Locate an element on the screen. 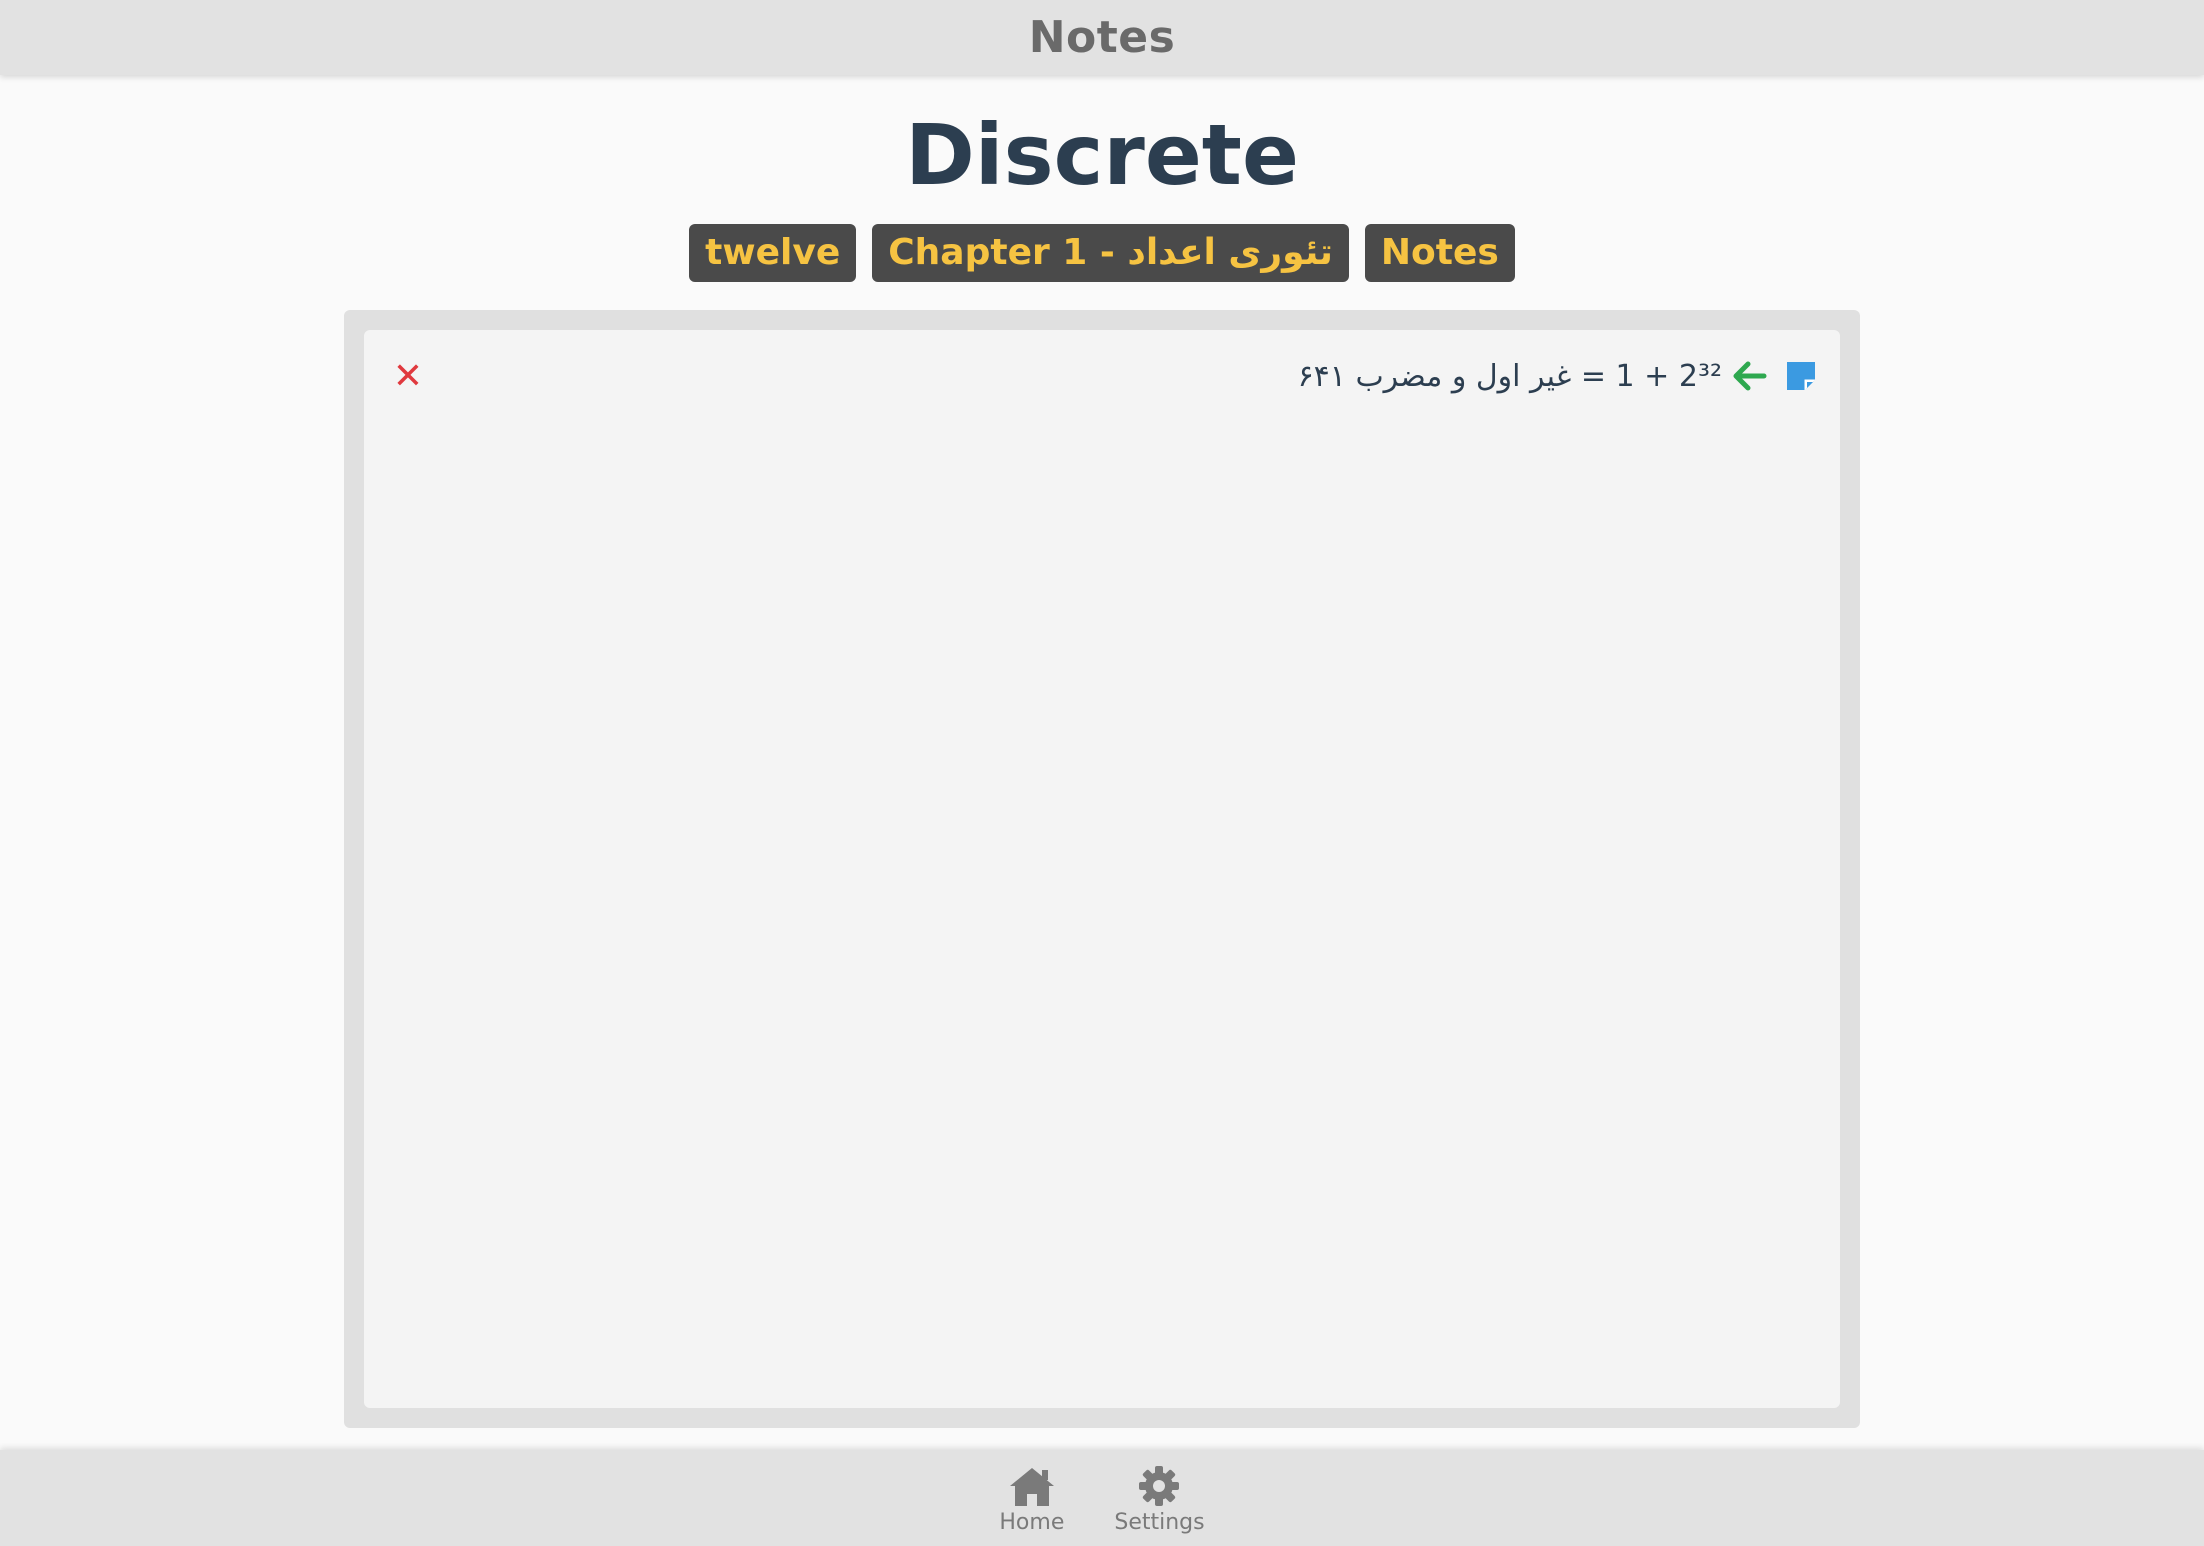 The image size is (2204, 1546). tag-list: twelve Chapter 1 - تئوری اعداد Notes is located at coordinates (1102, 253).